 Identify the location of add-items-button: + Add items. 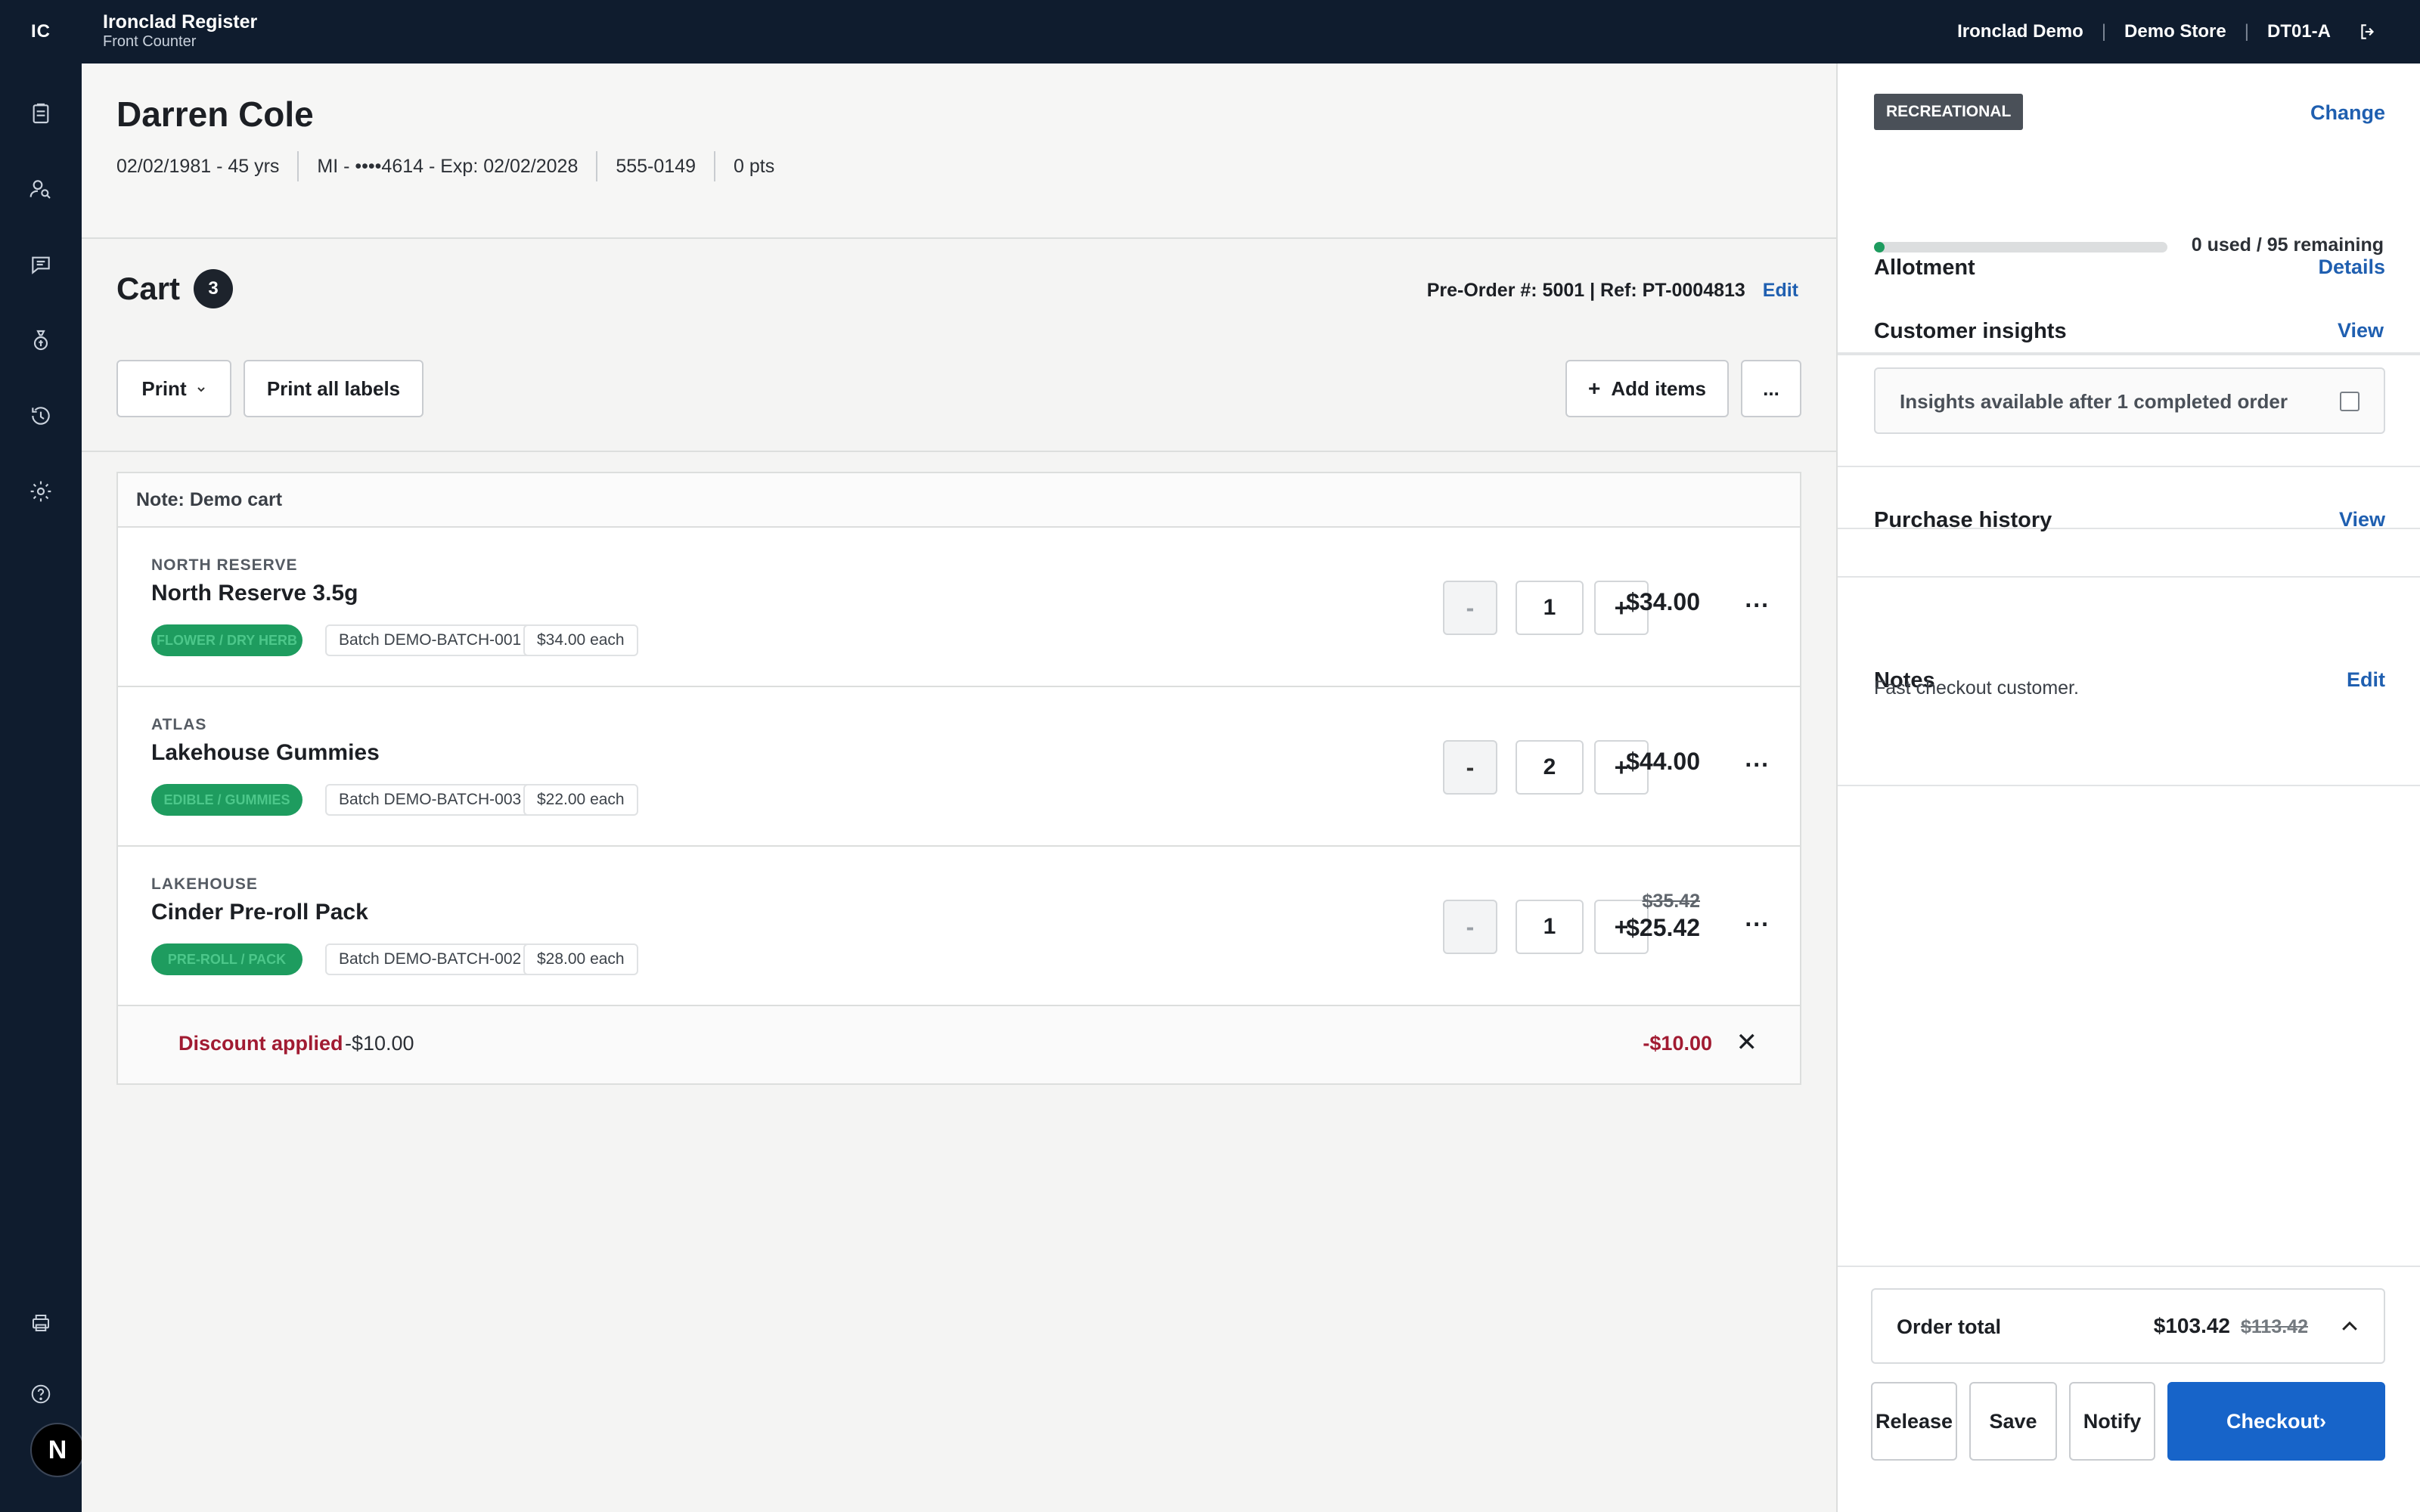
(1647, 388).